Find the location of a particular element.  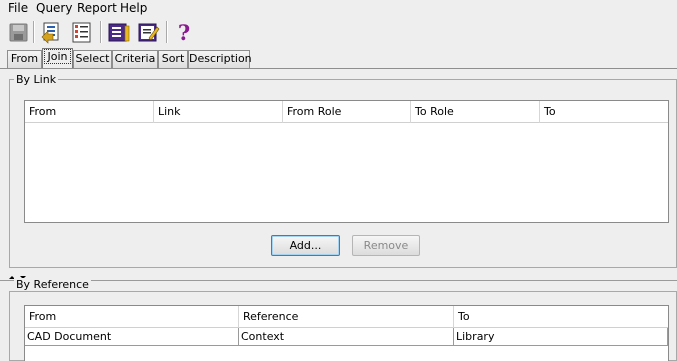

menu-bar: File Query Report Help is located at coordinates (338, 9).